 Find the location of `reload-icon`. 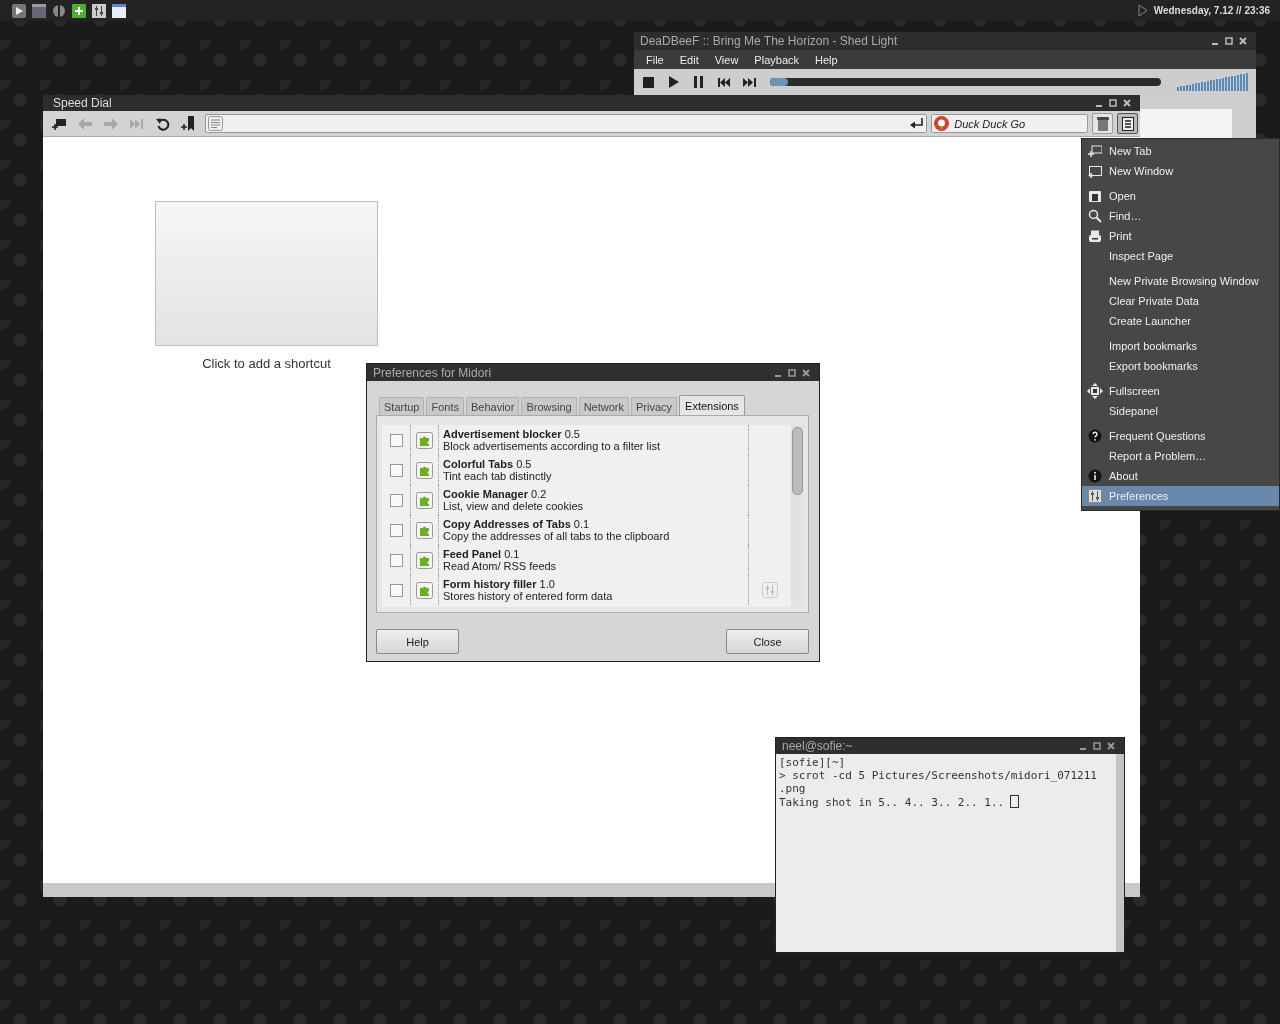

reload-icon is located at coordinates (162, 123).